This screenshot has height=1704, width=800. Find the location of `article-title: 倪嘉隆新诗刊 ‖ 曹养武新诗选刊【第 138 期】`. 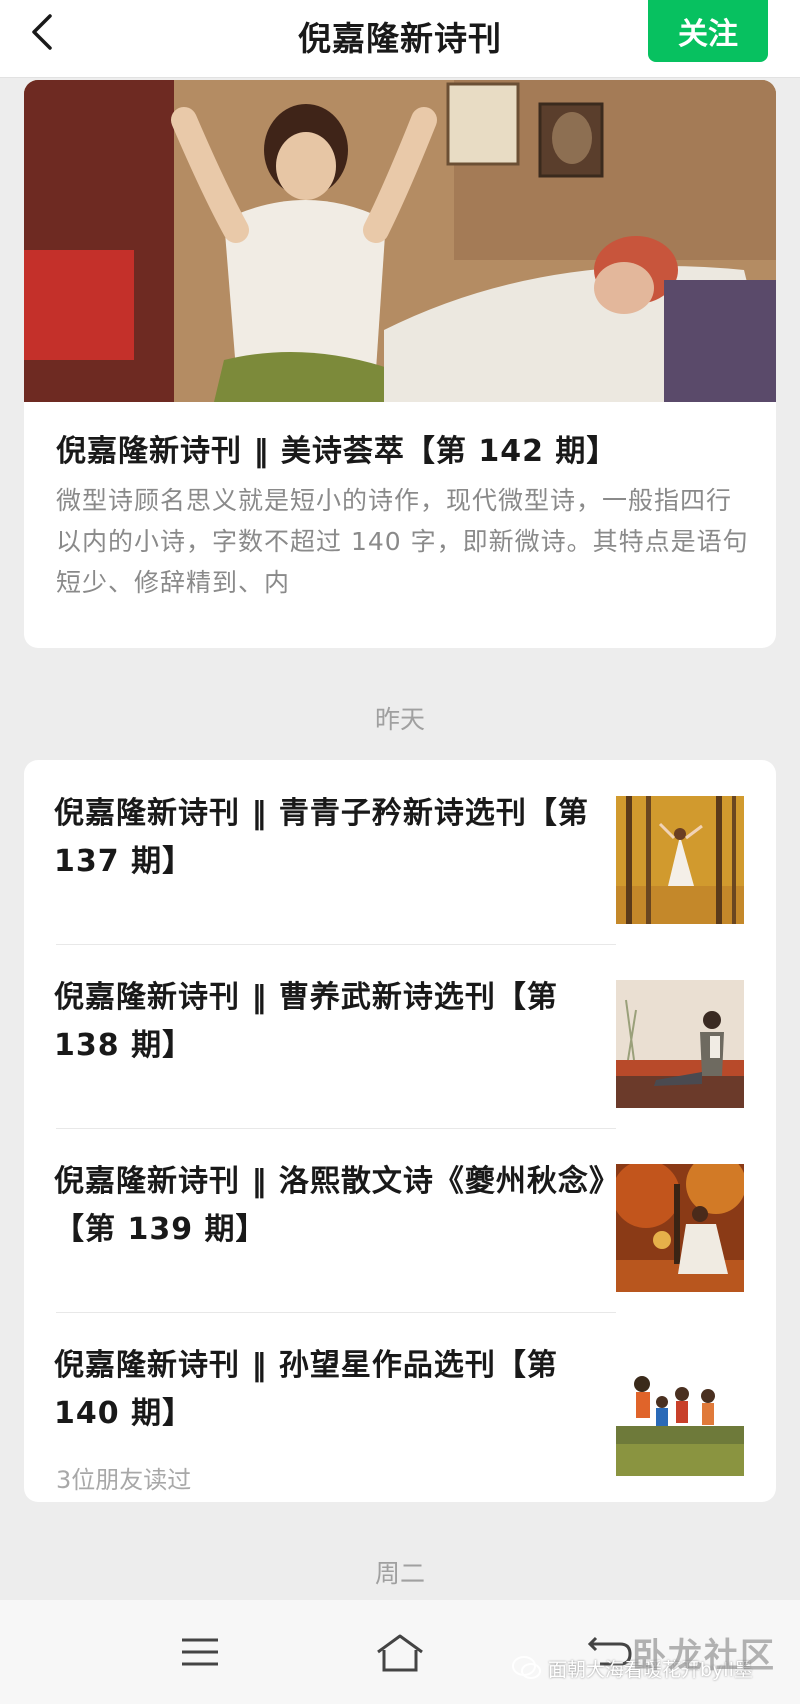

article-title: 倪嘉隆新诗刊 ‖ 曹养武新诗选刊【第 138 期】 is located at coordinates (334, 1022).